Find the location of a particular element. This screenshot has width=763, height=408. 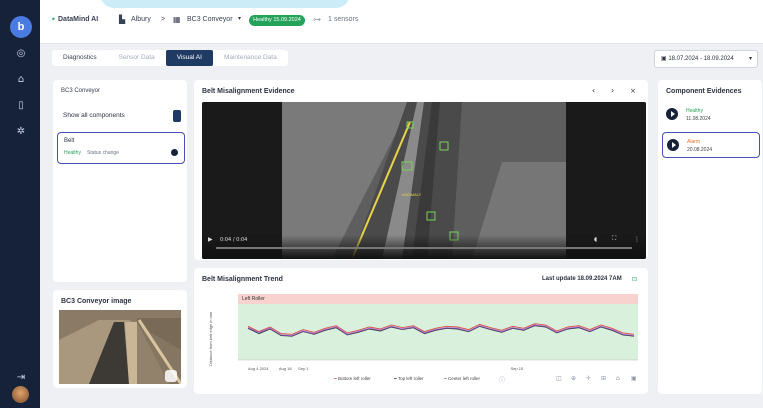

logout-icon: ⇥ is located at coordinates (21, 378).